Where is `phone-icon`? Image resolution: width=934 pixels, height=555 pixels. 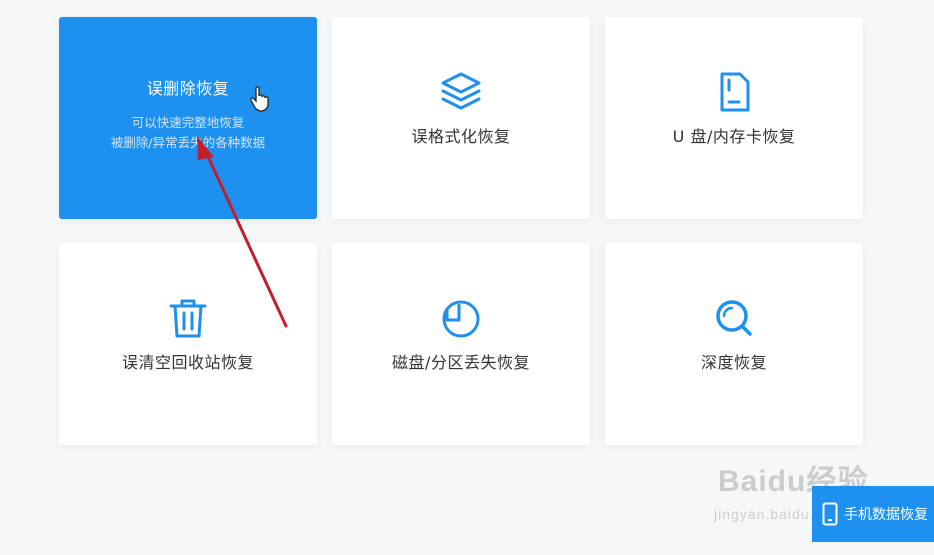
phone-icon is located at coordinates (830, 514).